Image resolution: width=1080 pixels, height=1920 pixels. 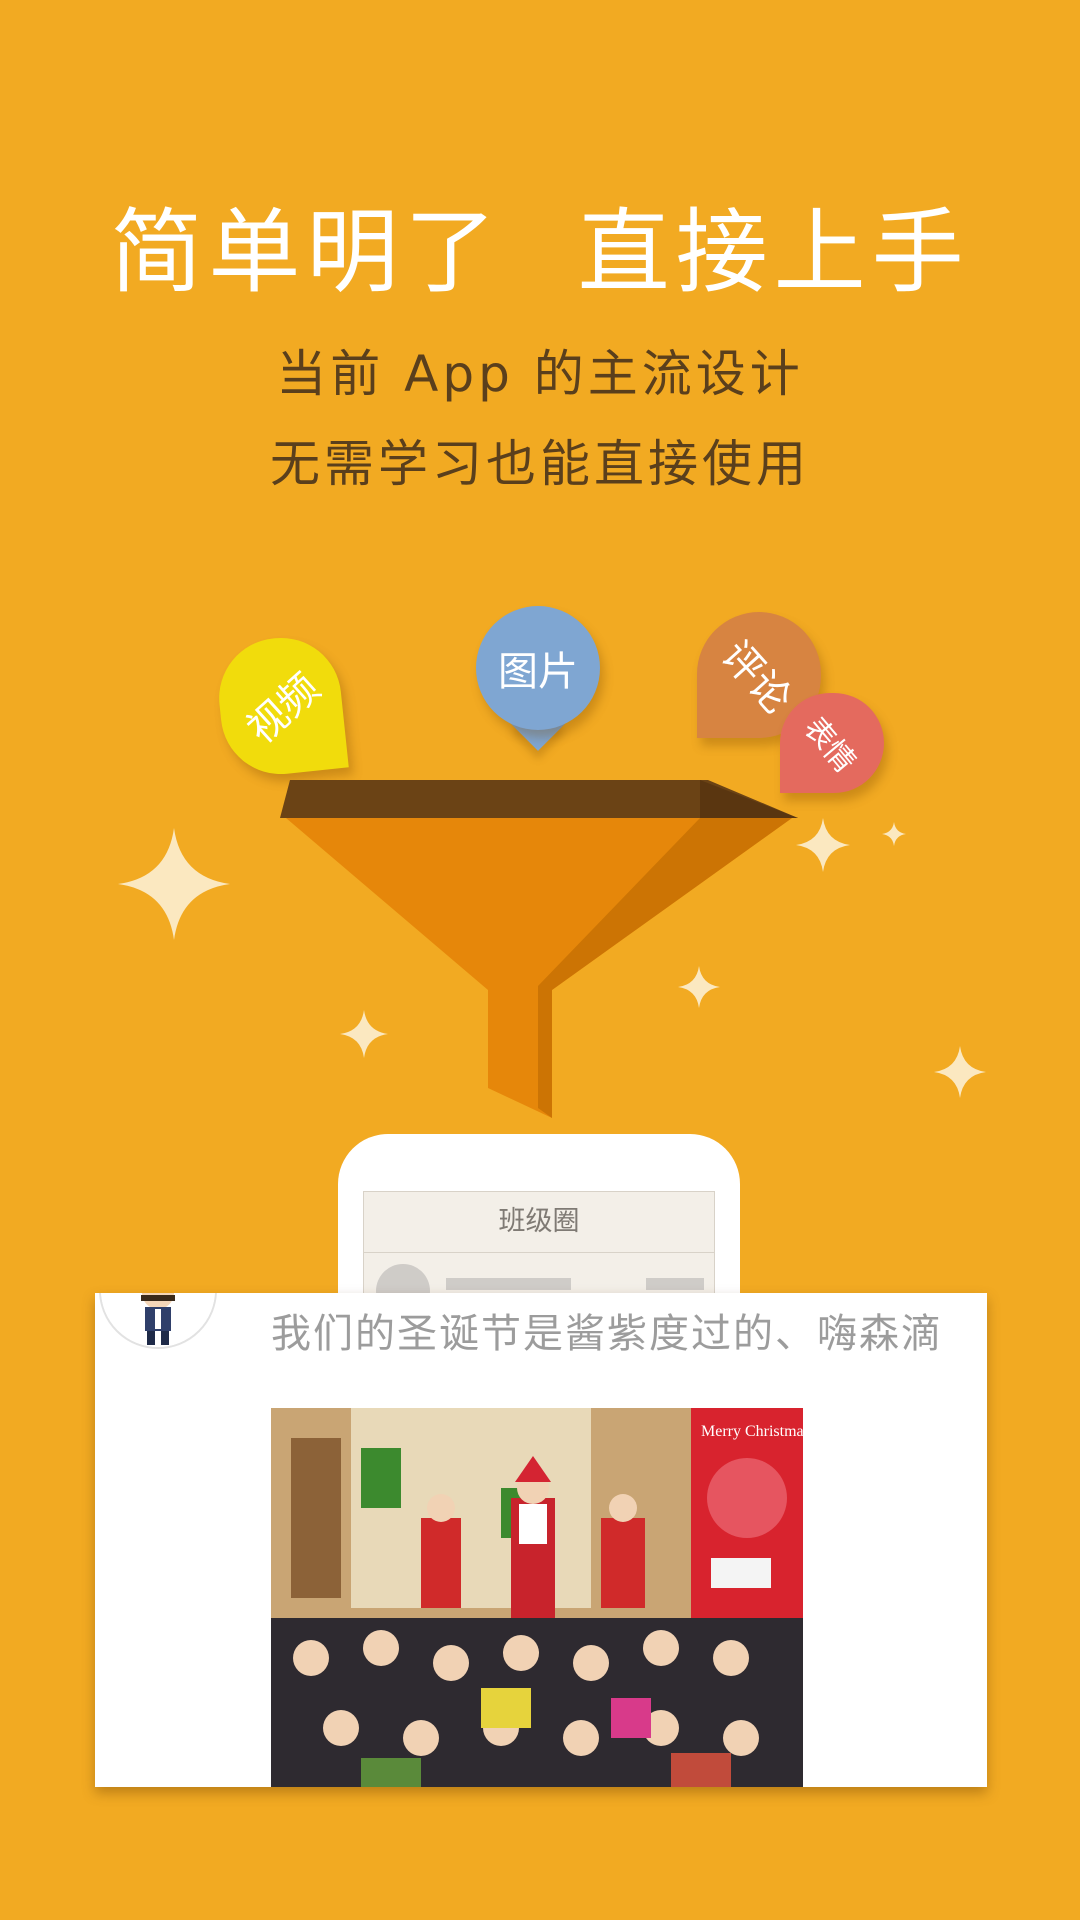 I want to click on avatar-icon, so click(x=158, y=1320).